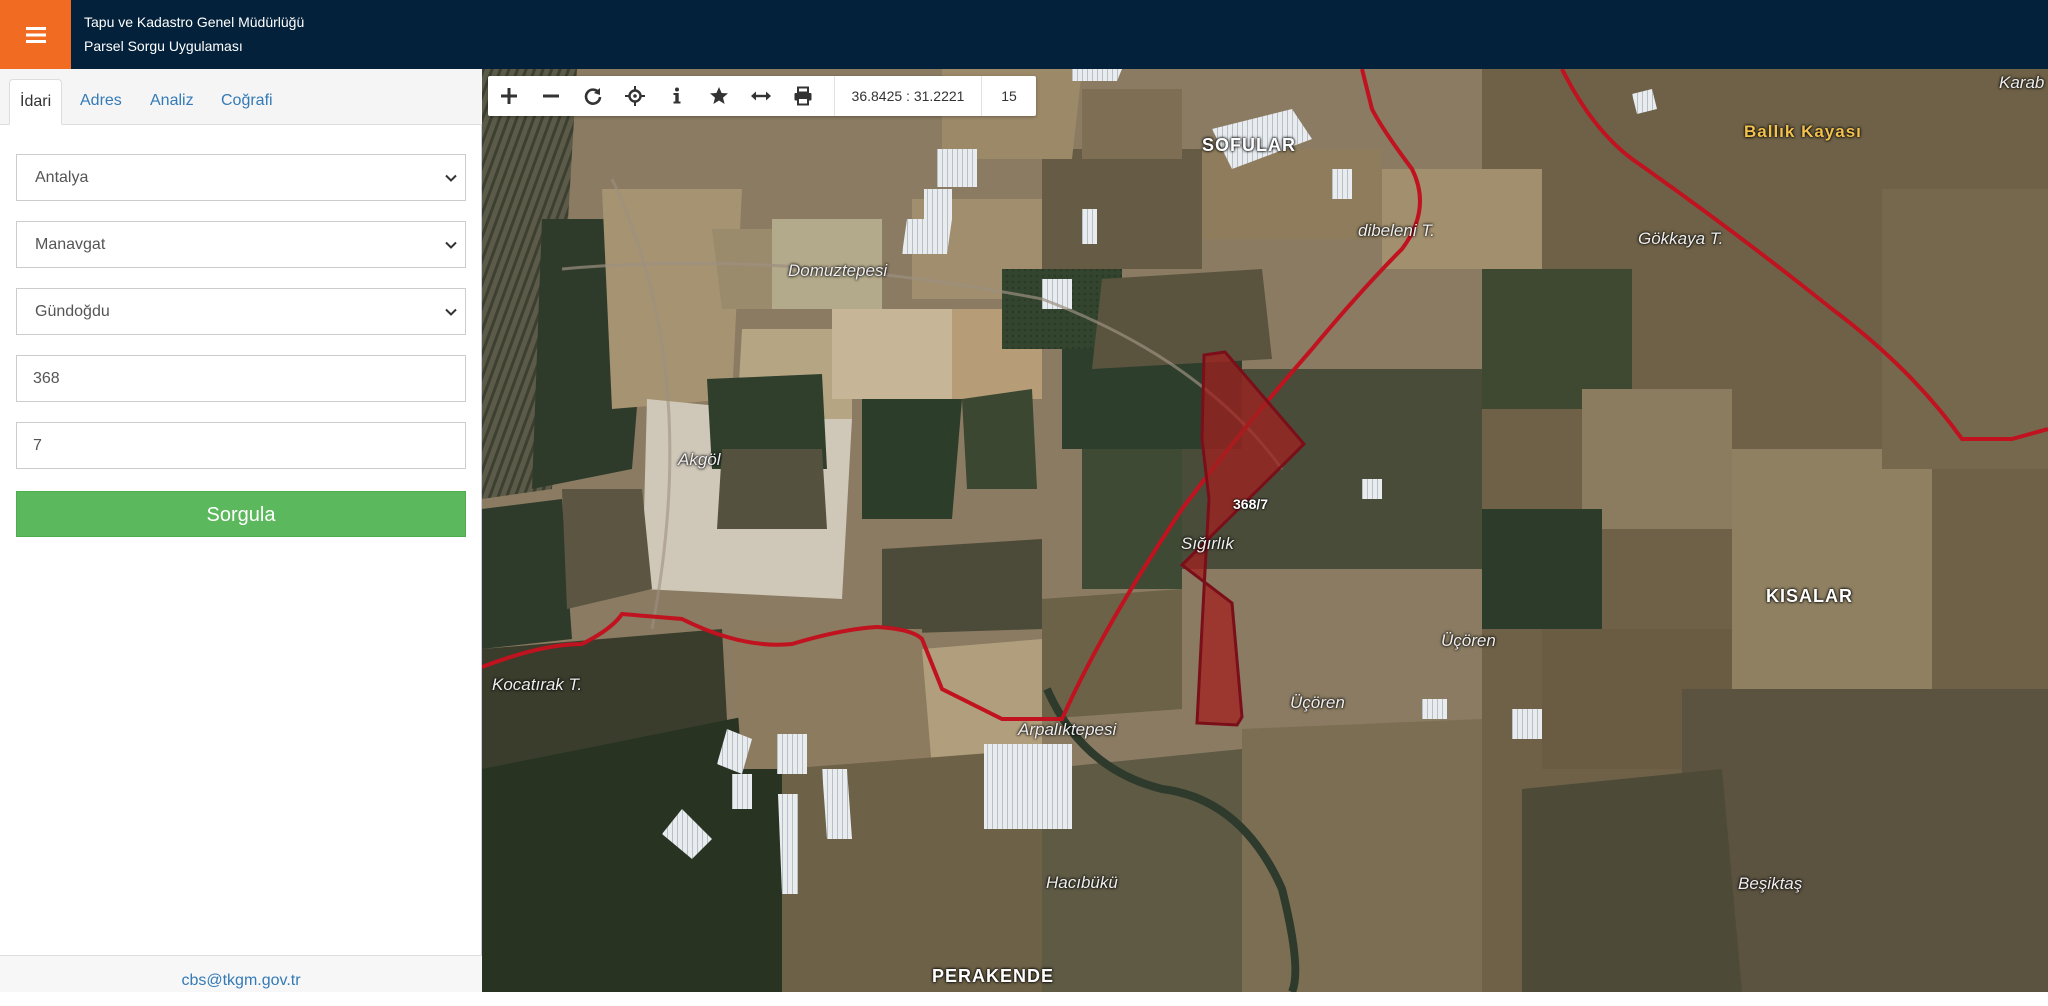 The image size is (2048, 1006). I want to click on info-button, so click(677, 96).